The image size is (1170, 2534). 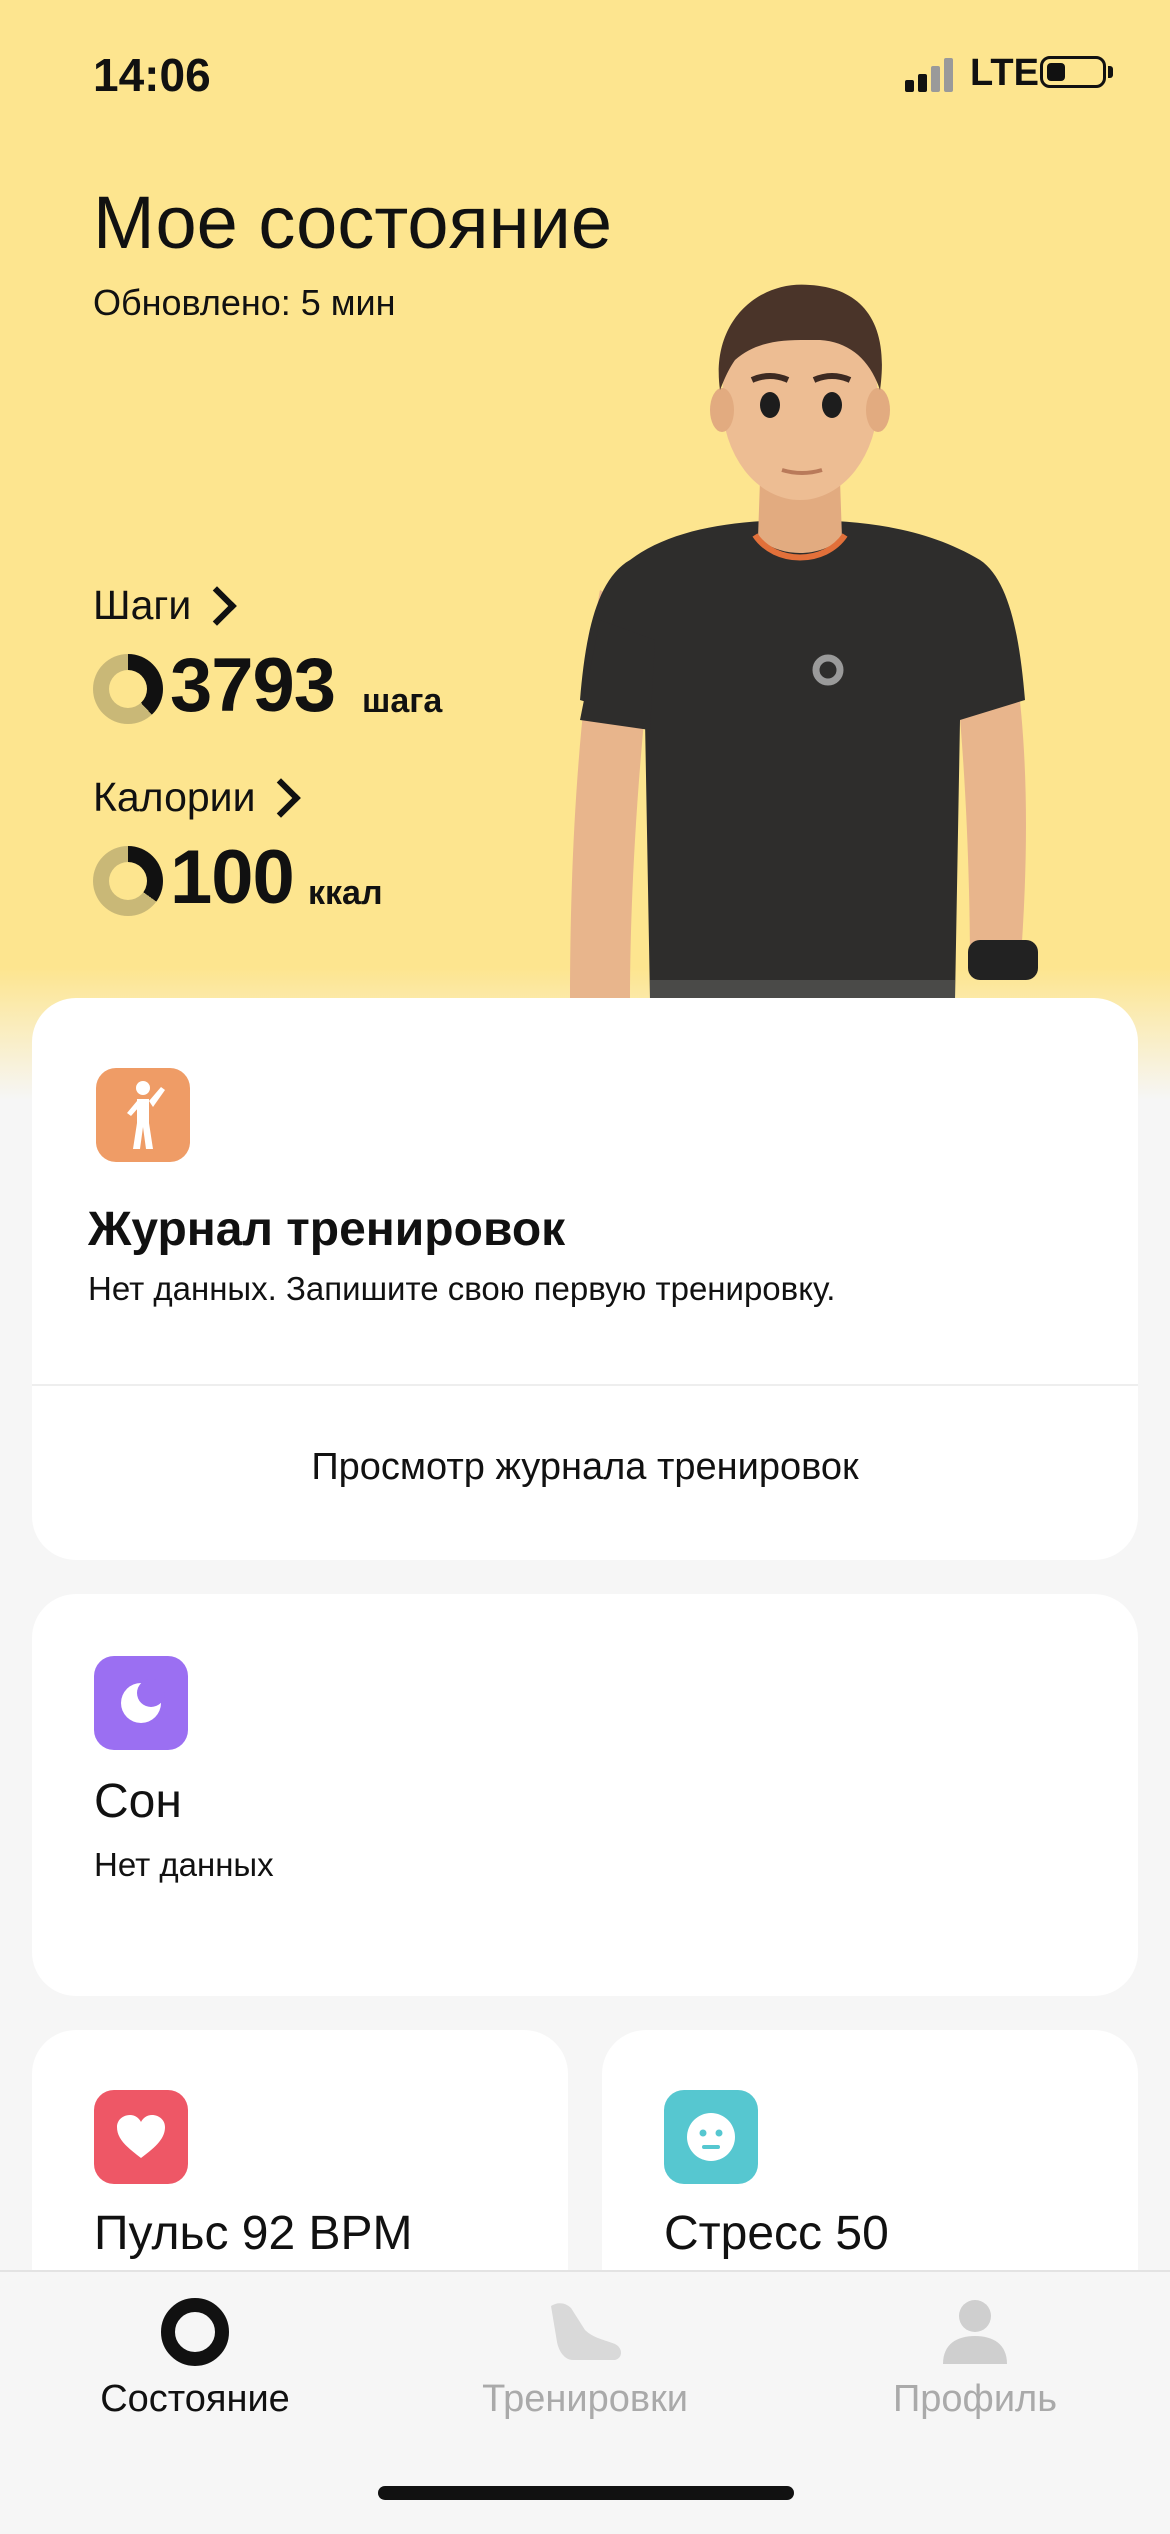 What do you see at coordinates (232, 877) in the screenshot?
I see `calories-value: 100` at bounding box center [232, 877].